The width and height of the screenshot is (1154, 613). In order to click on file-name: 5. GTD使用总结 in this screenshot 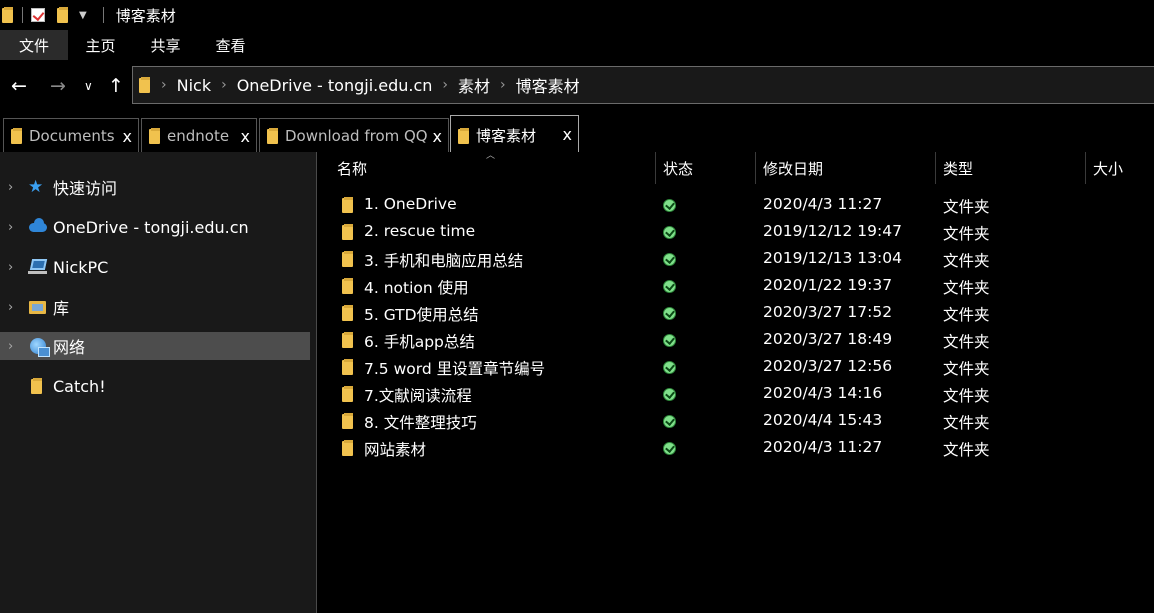, I will do `click(421, 314)`.